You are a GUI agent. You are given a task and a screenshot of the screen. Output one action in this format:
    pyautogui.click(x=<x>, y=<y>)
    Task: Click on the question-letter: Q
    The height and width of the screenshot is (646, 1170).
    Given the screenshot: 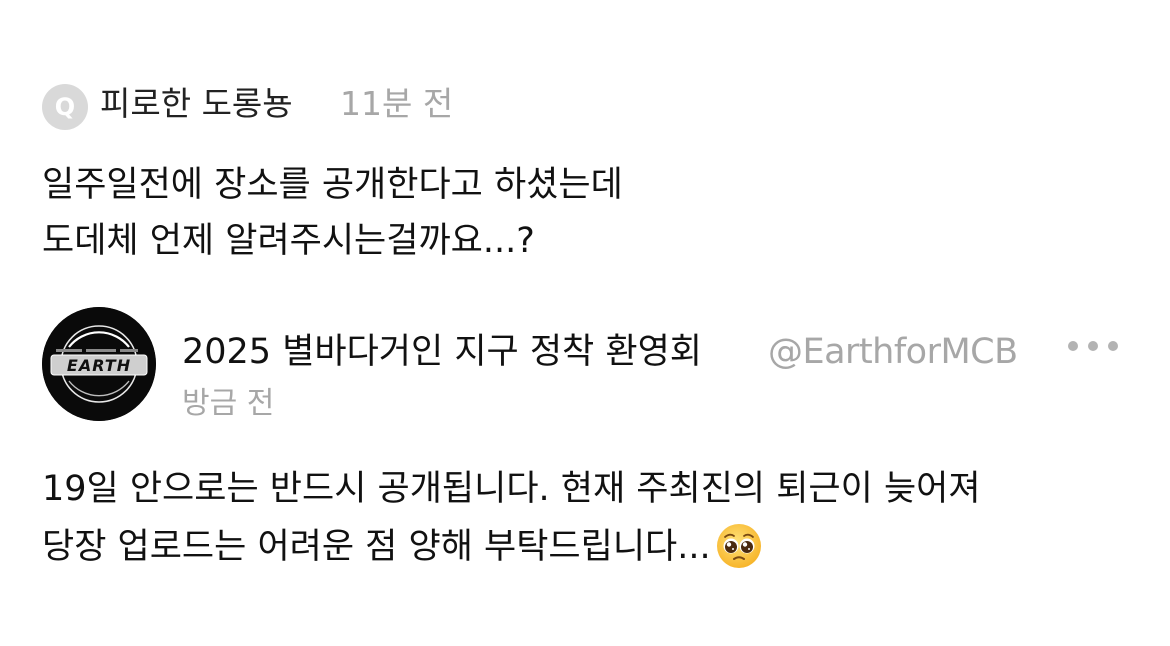 What is the action you would take?
    pyautogui.click(x=65, y=107)
    